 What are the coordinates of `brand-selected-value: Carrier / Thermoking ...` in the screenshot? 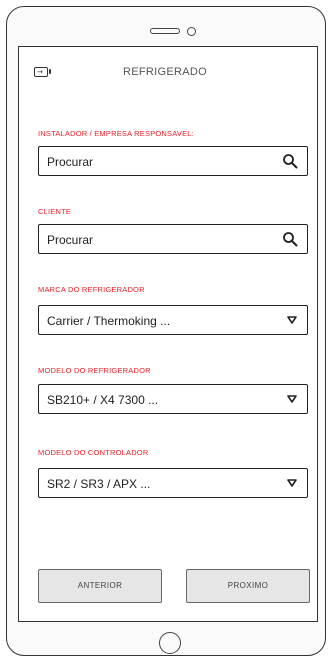 It's located at (109, 321).